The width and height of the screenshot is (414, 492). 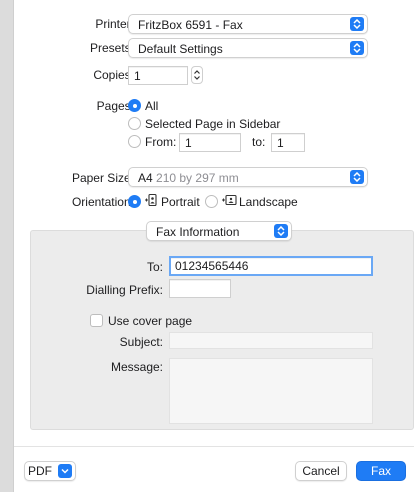 What do you see at coordinates (134, 141) in the screenshot?
I see `pages-range-radio` at bounding box center [134, 141].